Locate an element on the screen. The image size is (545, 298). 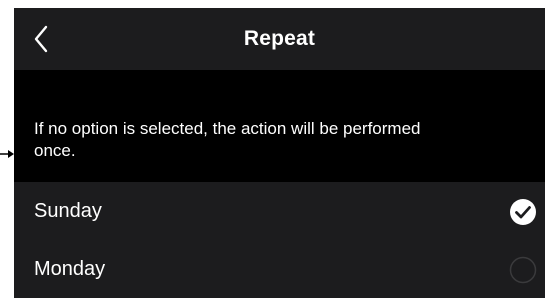
day-label: Monday is located at coordinates (70, 269).